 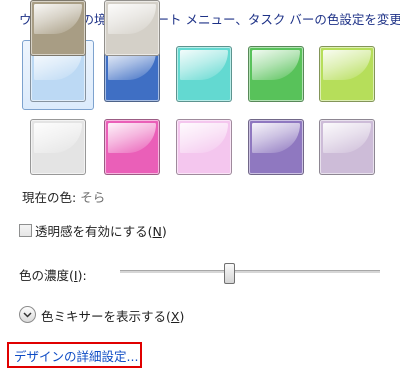 I want to click on color-swatch-fuchsia, so click(x=132, y=147).